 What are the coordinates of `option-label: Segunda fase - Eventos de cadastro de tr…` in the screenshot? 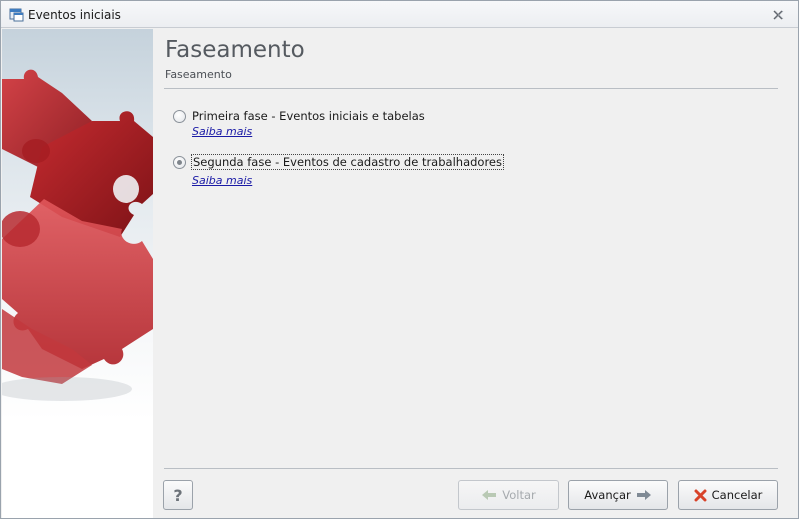 It's located at (347, 162).